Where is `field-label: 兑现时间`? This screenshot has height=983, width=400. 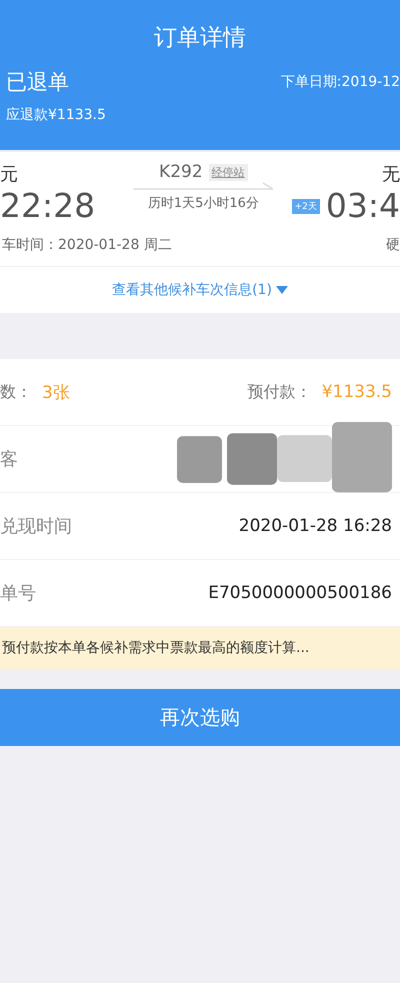 field-label: 兑现时间 is located at coordinates (36, 526).